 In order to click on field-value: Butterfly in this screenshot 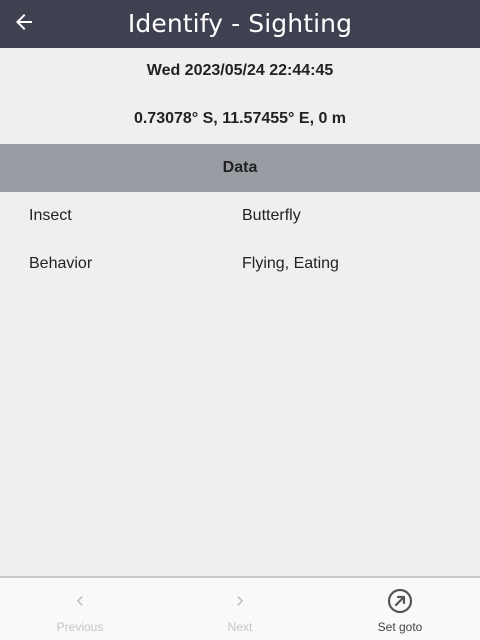, I will do `click(271, 215)`.